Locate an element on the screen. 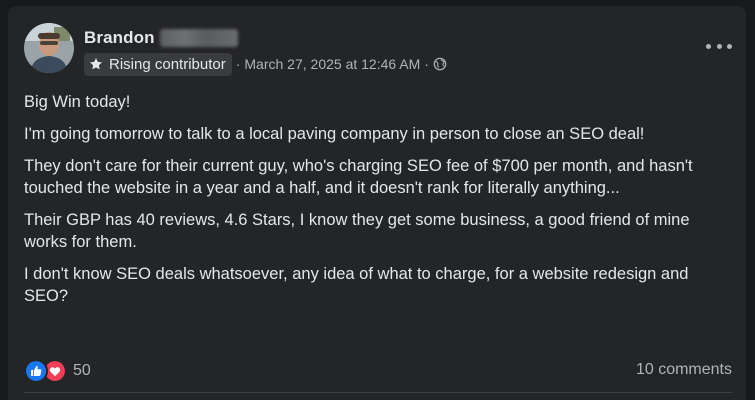  author-row: Brandon is located at coordinates (161, 38).